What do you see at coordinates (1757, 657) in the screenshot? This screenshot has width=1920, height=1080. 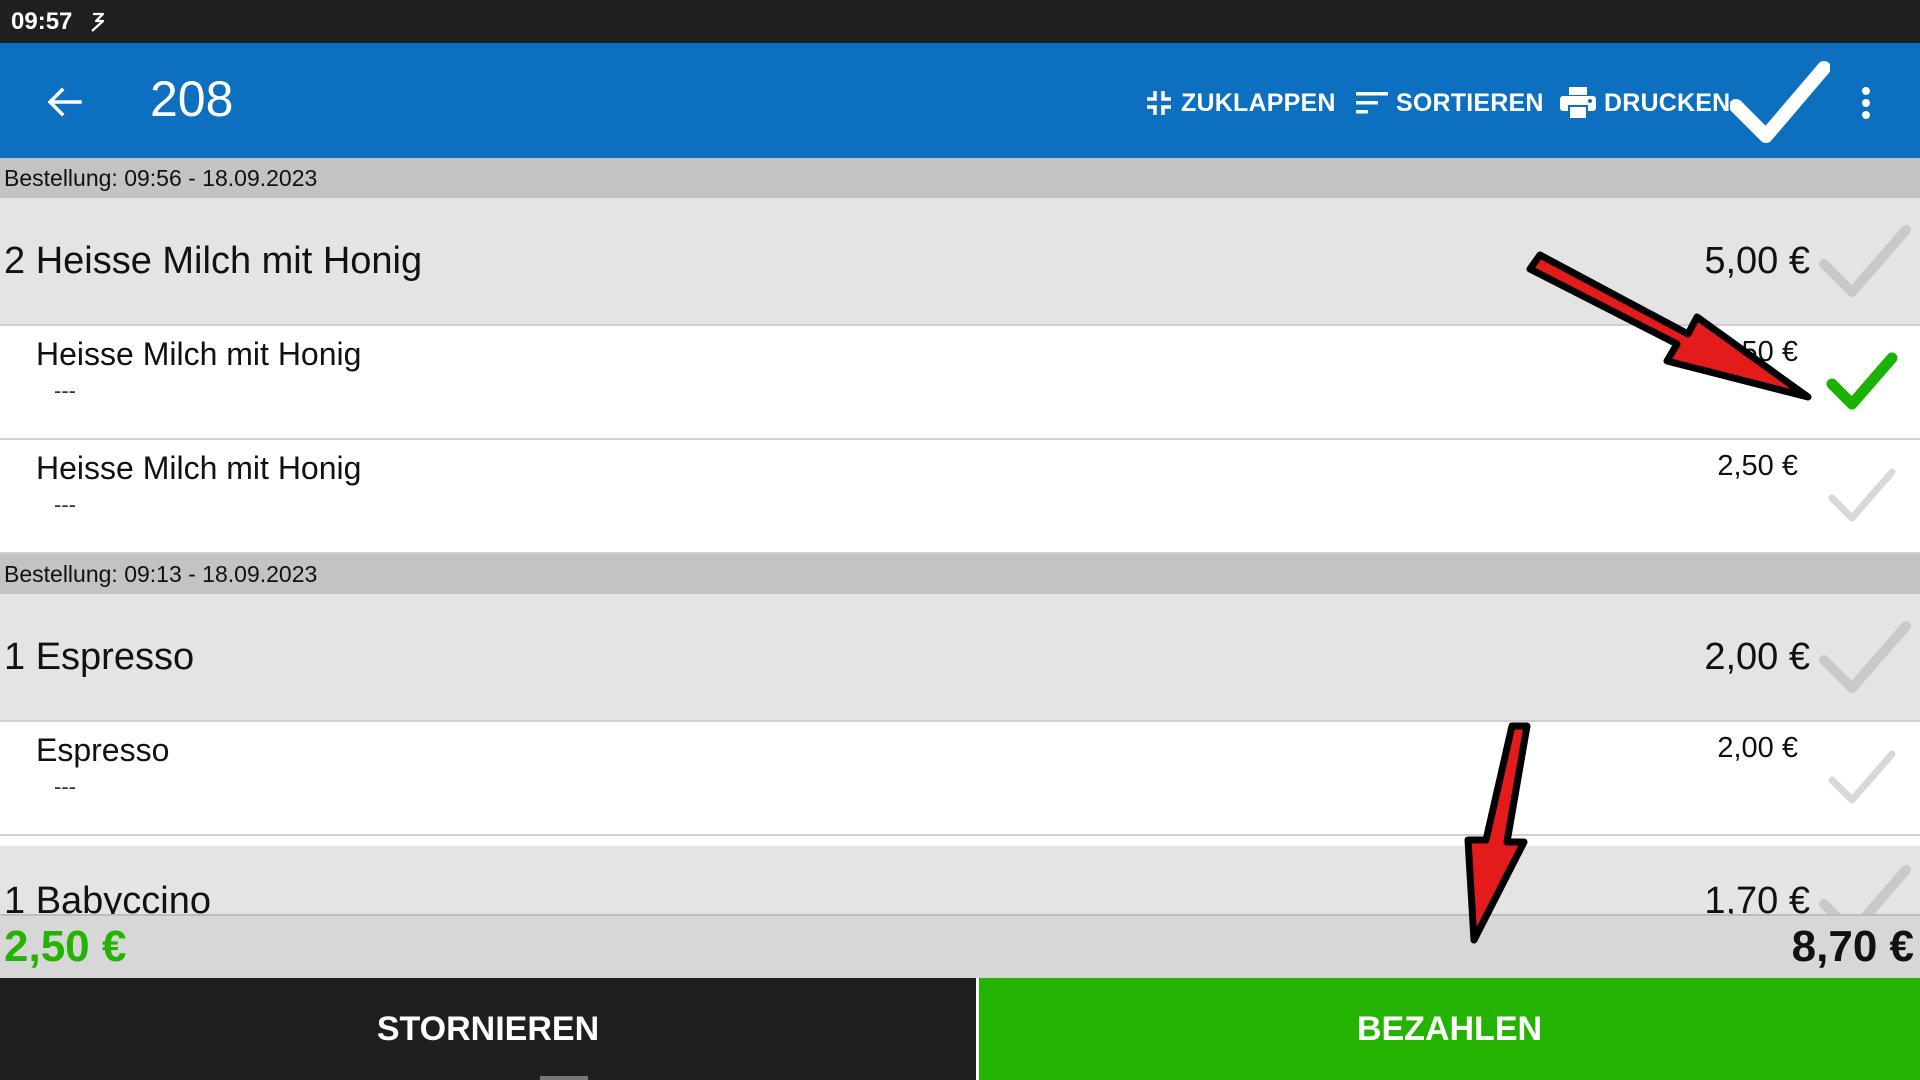 I see `group-price: 2,00 €` at bounding box center [1757, 657].